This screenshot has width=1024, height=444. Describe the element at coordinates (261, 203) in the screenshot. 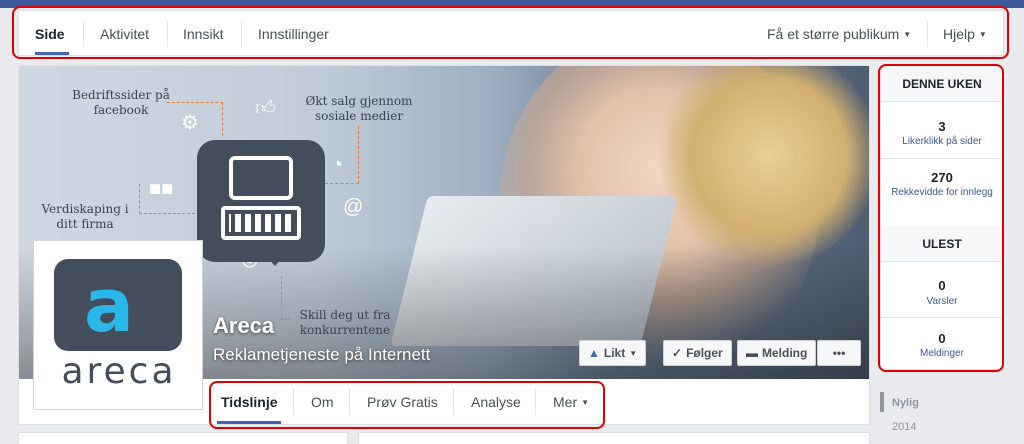

I see `computer-speech-bubble-icon` at that location.